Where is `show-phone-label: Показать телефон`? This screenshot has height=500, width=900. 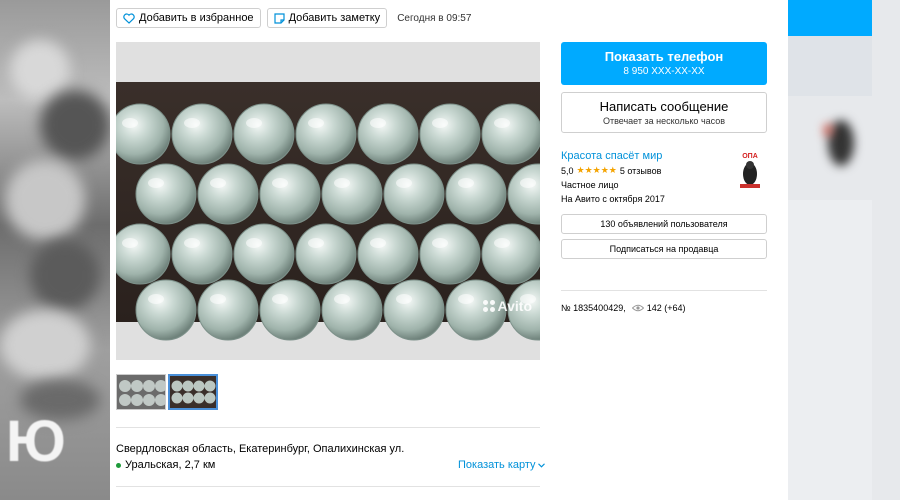
show-phone-label: Показать телефон is located at coordinates (664, 56).